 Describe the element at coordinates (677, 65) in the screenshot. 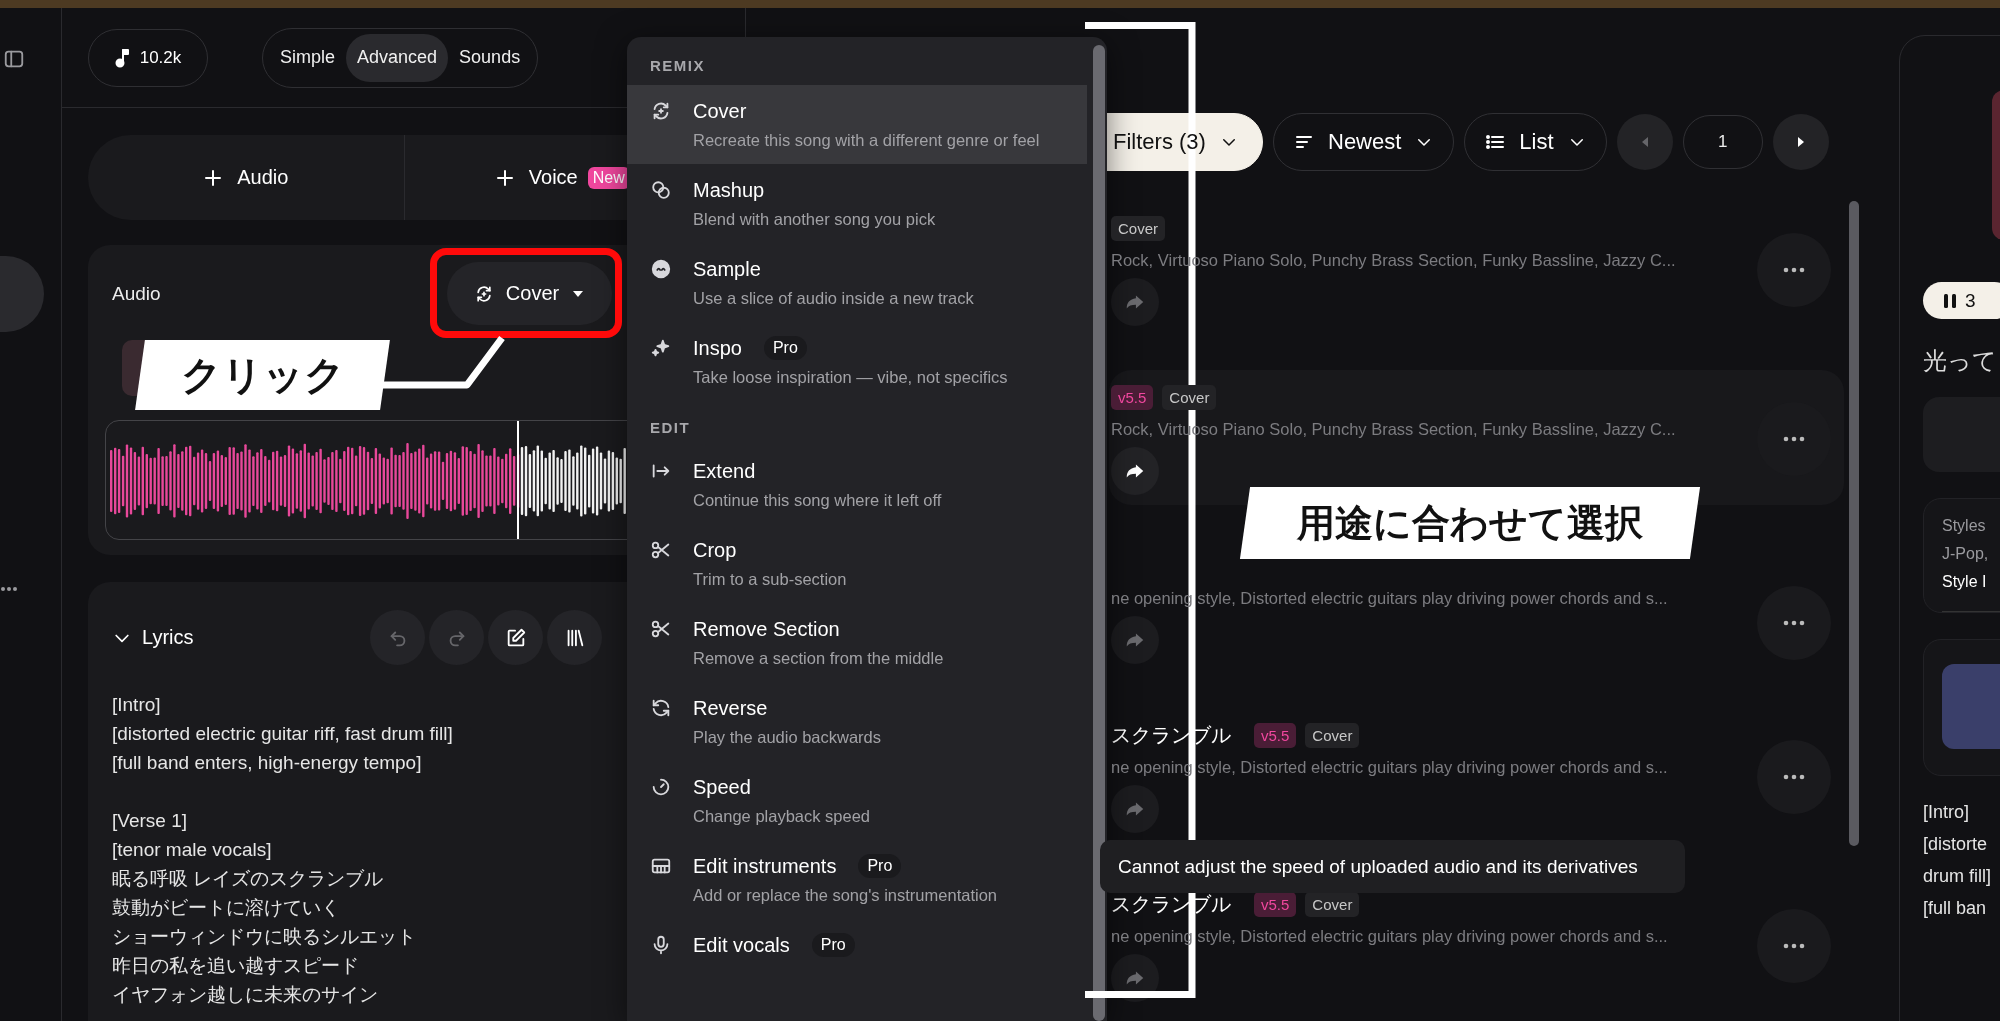

I see `menu-section-heading: REMIX` at that location.